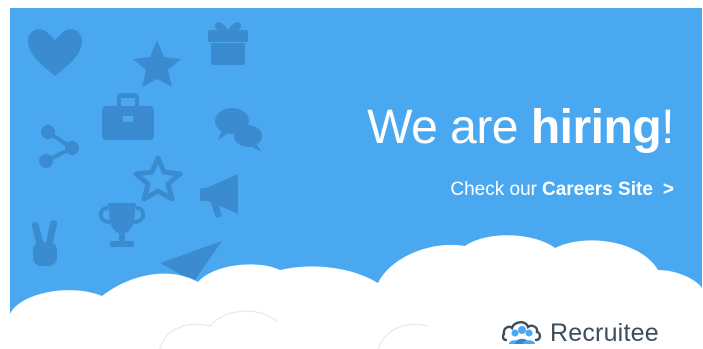  What do you see at coordinates (522, 332) in the screenshot?
I see `recruitee-logo-icon` at bounding box center [522, 332].